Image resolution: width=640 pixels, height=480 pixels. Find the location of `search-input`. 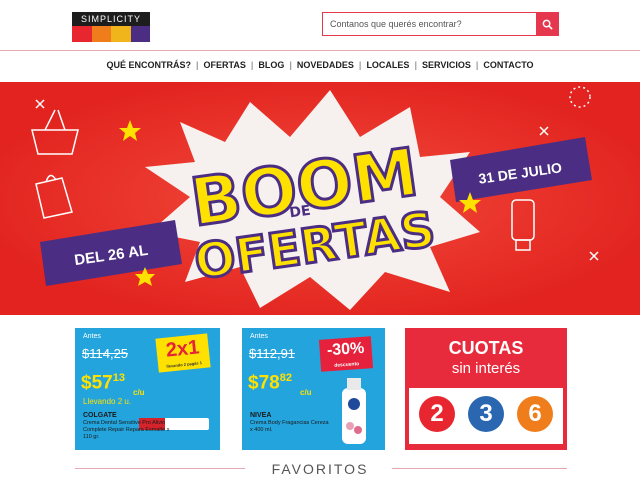

search-input is located at coordinates (429, 24).